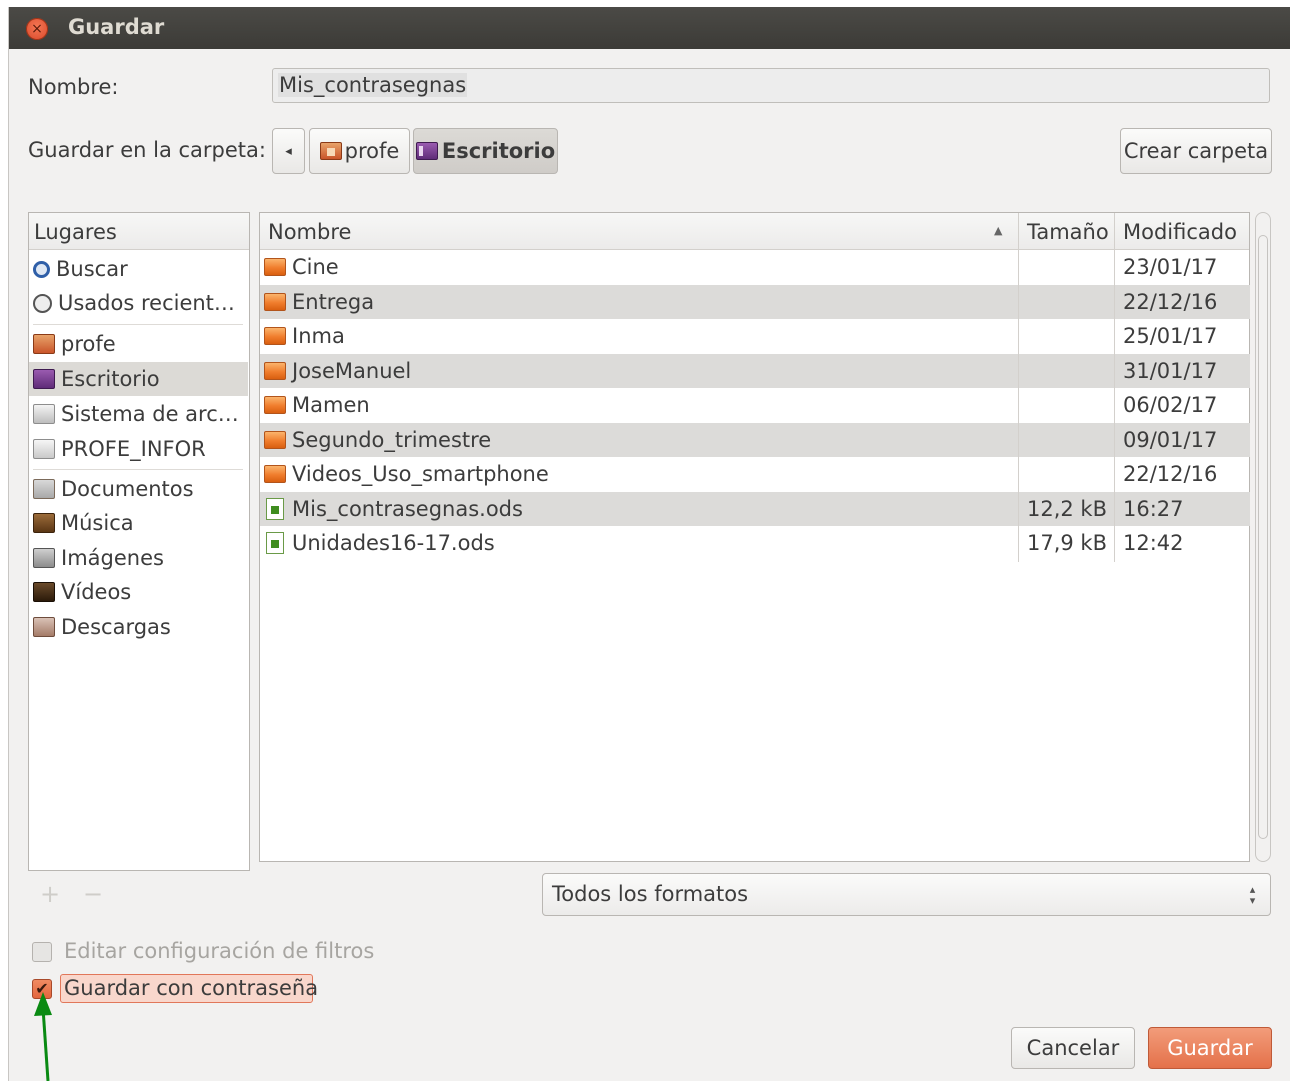 This screenshot has width=1290, height=1081. What do you see at coordinates (771, 85) in the screenshot?
I see `filename-input: Mis_contrasegnas` at bounding box center [771, 85].